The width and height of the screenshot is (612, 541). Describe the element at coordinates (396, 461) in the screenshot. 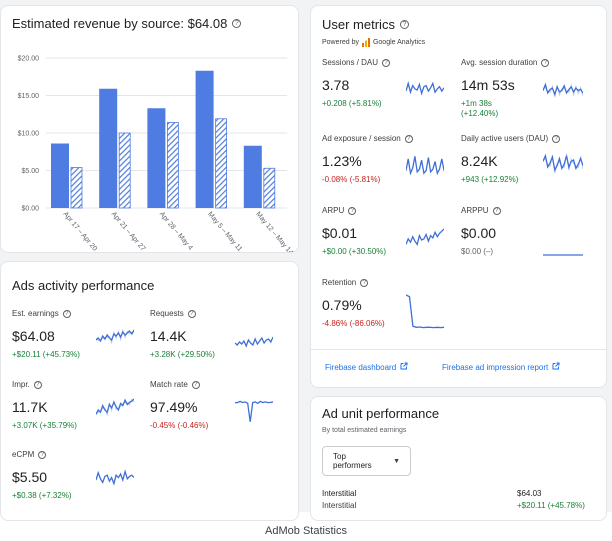

I see `dropdown-arrow-icon: ▼` at that location.